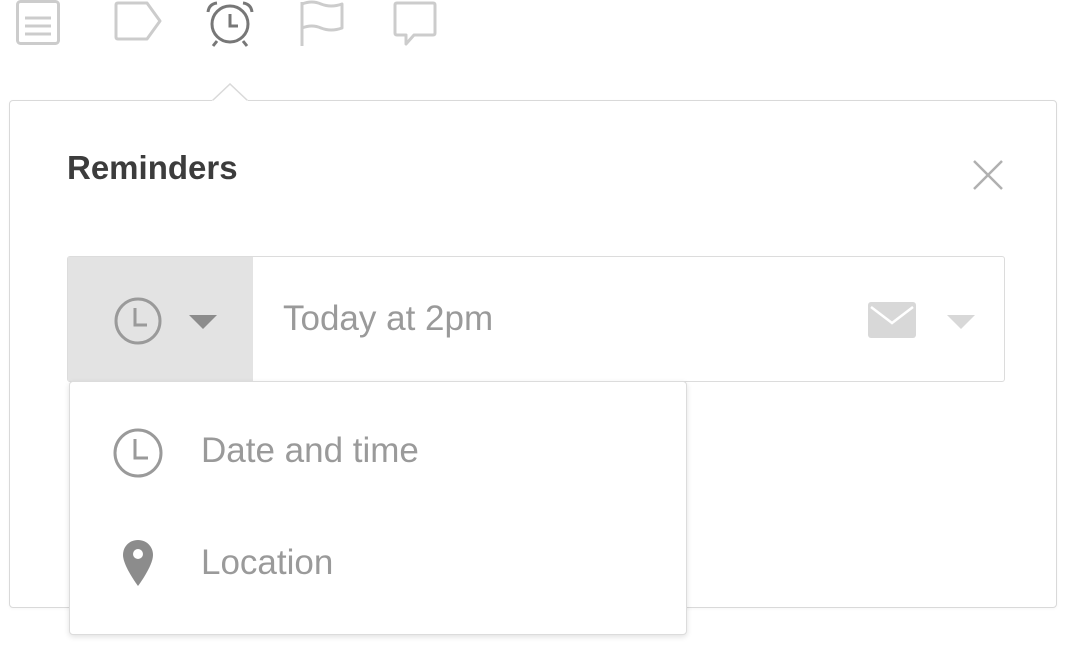 This screenshot has width=1066, height=668. Describe the element at coordinates (378, 562) in the screenshot. I see `menu-item-location: Location` at that location.